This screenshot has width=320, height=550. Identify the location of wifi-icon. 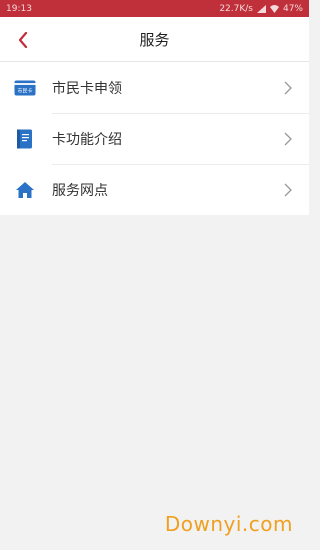
(274, 8).